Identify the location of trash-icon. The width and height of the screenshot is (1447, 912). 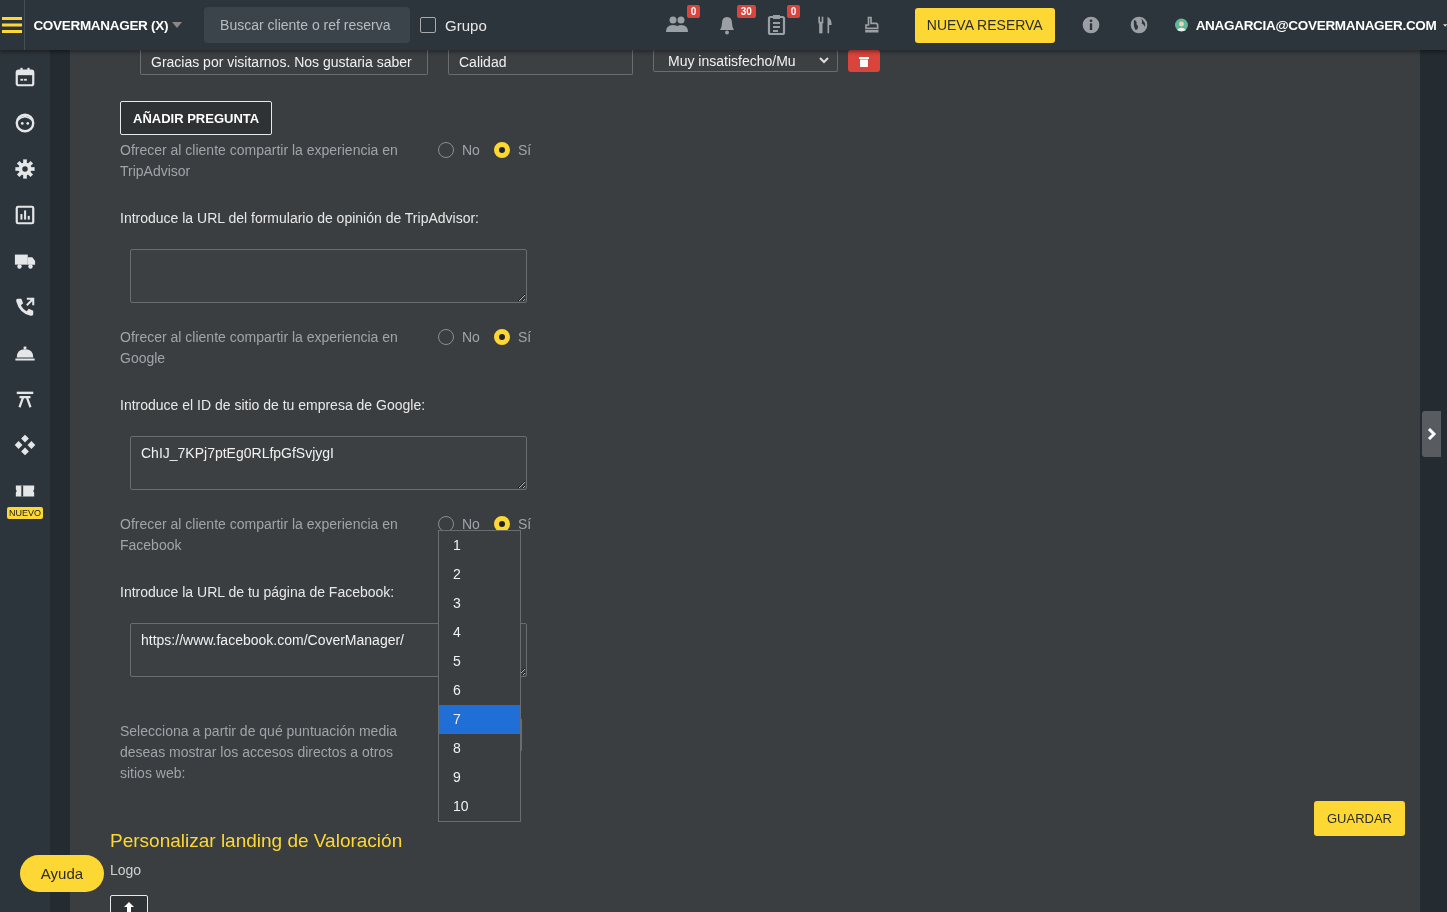
(864, 61).